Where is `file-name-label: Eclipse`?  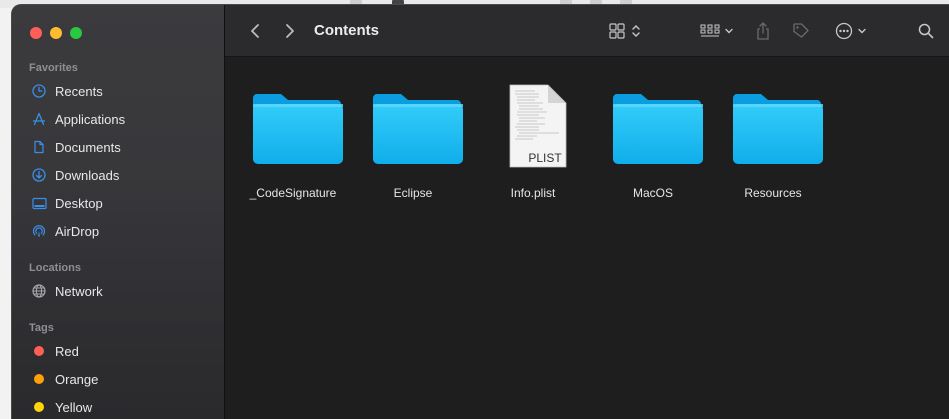
file-name-label: Eclipse is located at coordinates (413, 193).